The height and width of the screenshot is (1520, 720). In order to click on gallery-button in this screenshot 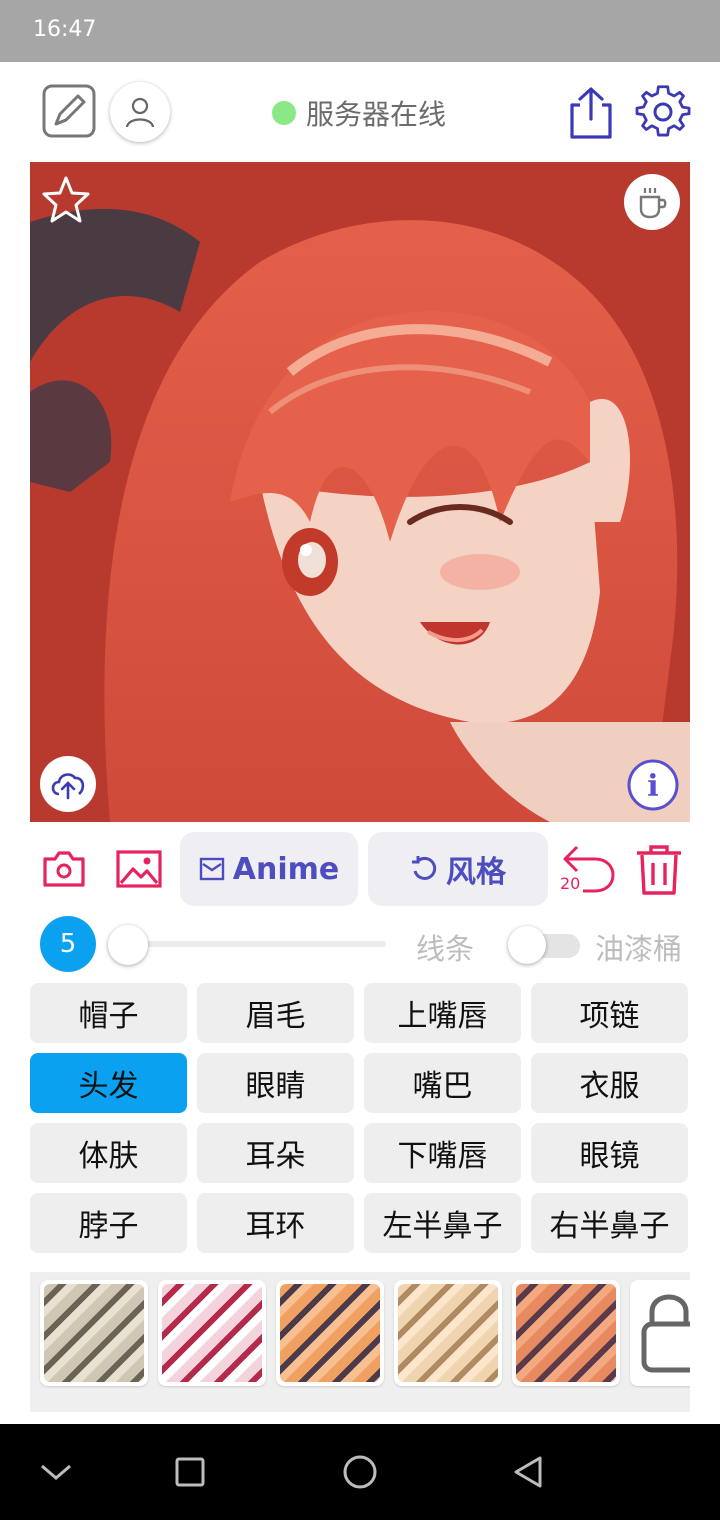, I will do `click(139, 869)`.